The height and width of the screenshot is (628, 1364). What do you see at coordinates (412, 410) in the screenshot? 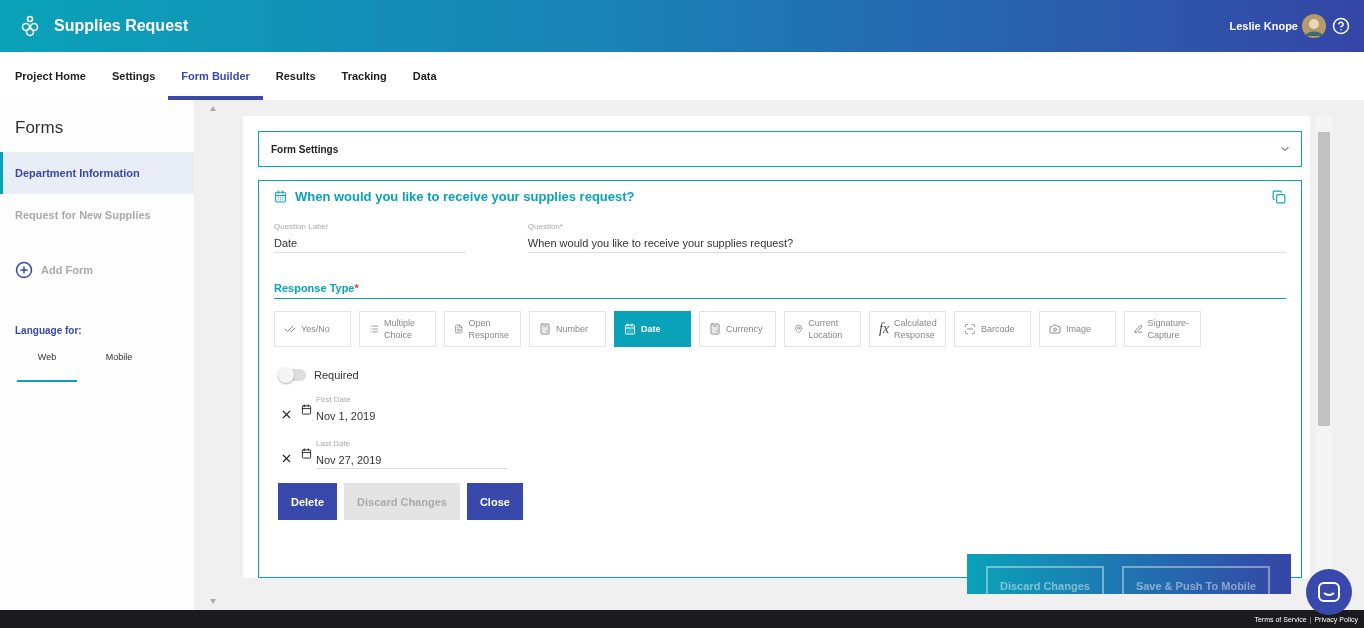
I see `date-field: First Date Nov 1, 2019` at bounding box center [412, 410].